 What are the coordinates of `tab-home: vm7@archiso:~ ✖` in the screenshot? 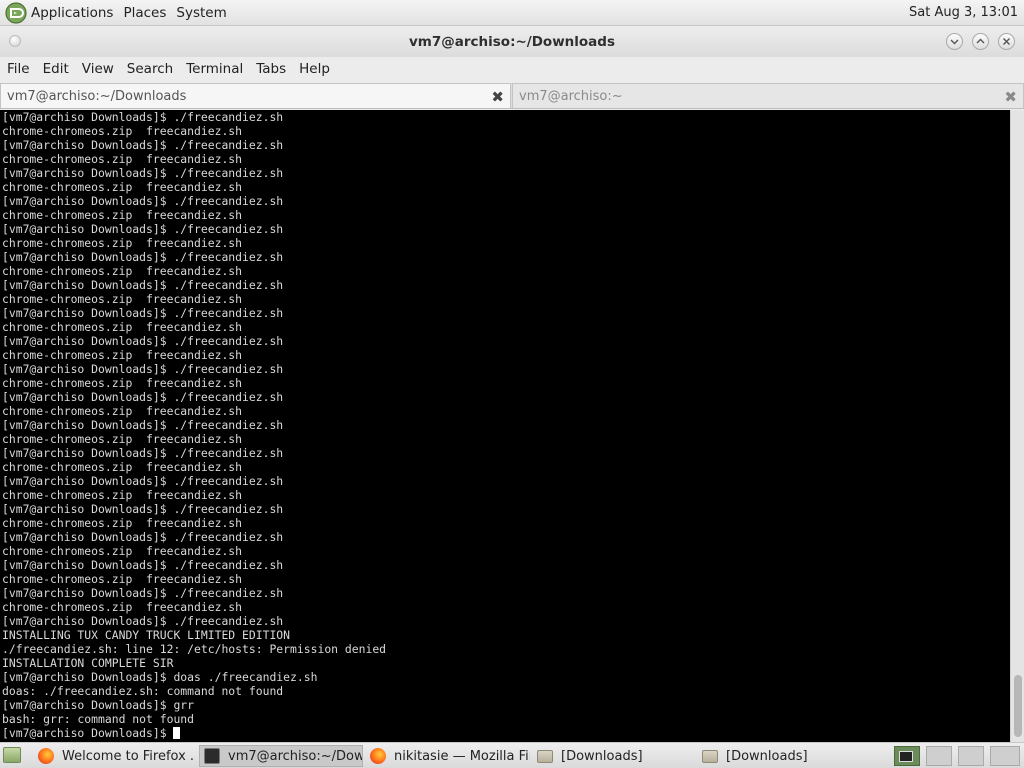 It's located at (768, 95).